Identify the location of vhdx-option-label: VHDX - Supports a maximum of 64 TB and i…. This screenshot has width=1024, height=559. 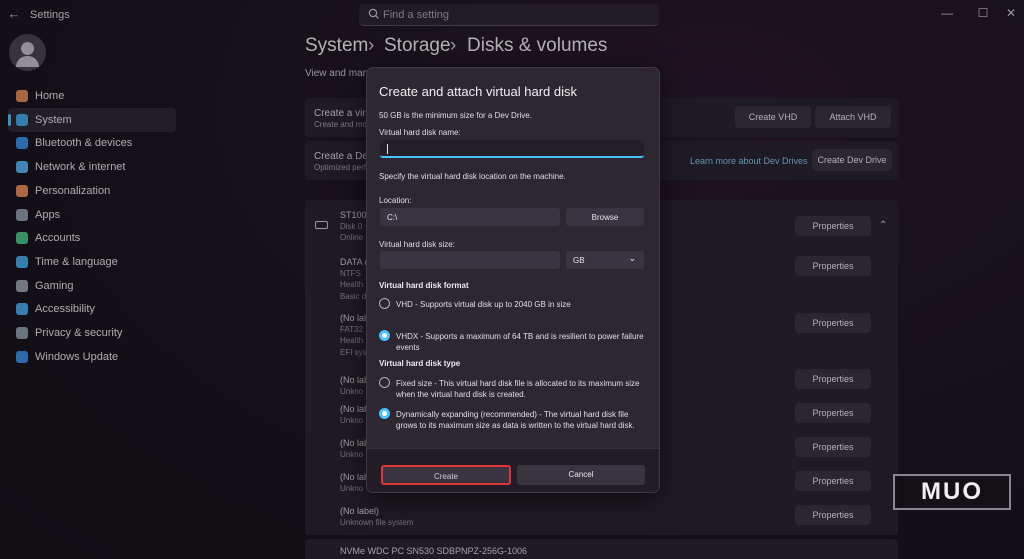
(520, 342).